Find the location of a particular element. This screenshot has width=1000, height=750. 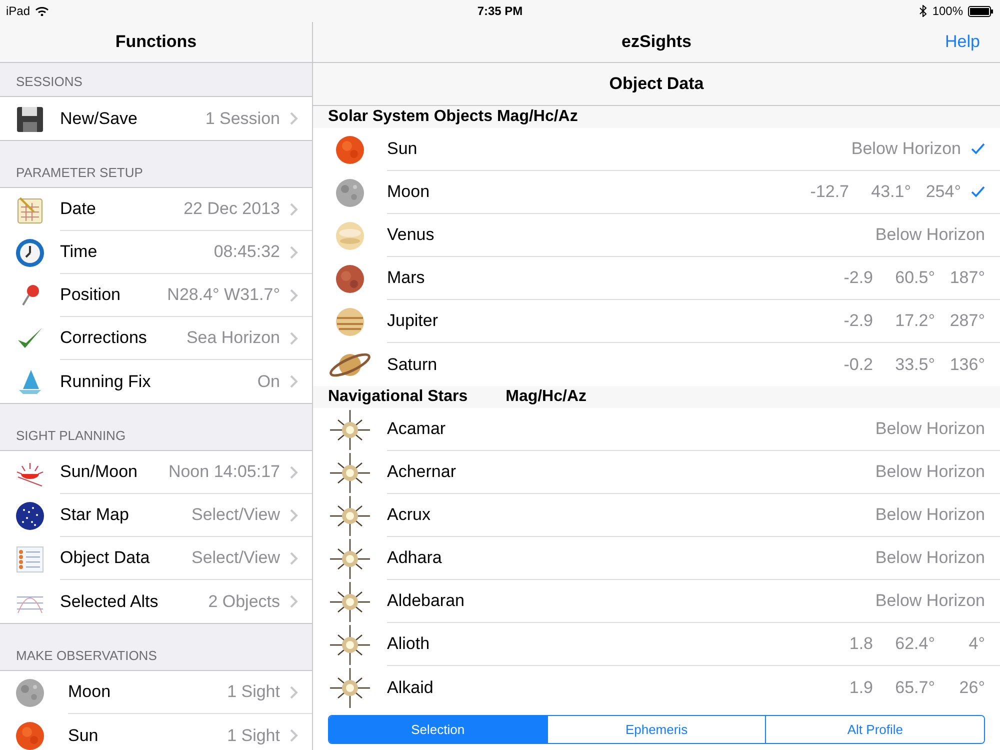

menu-item-label: Position is located at coordinates (114, 295).